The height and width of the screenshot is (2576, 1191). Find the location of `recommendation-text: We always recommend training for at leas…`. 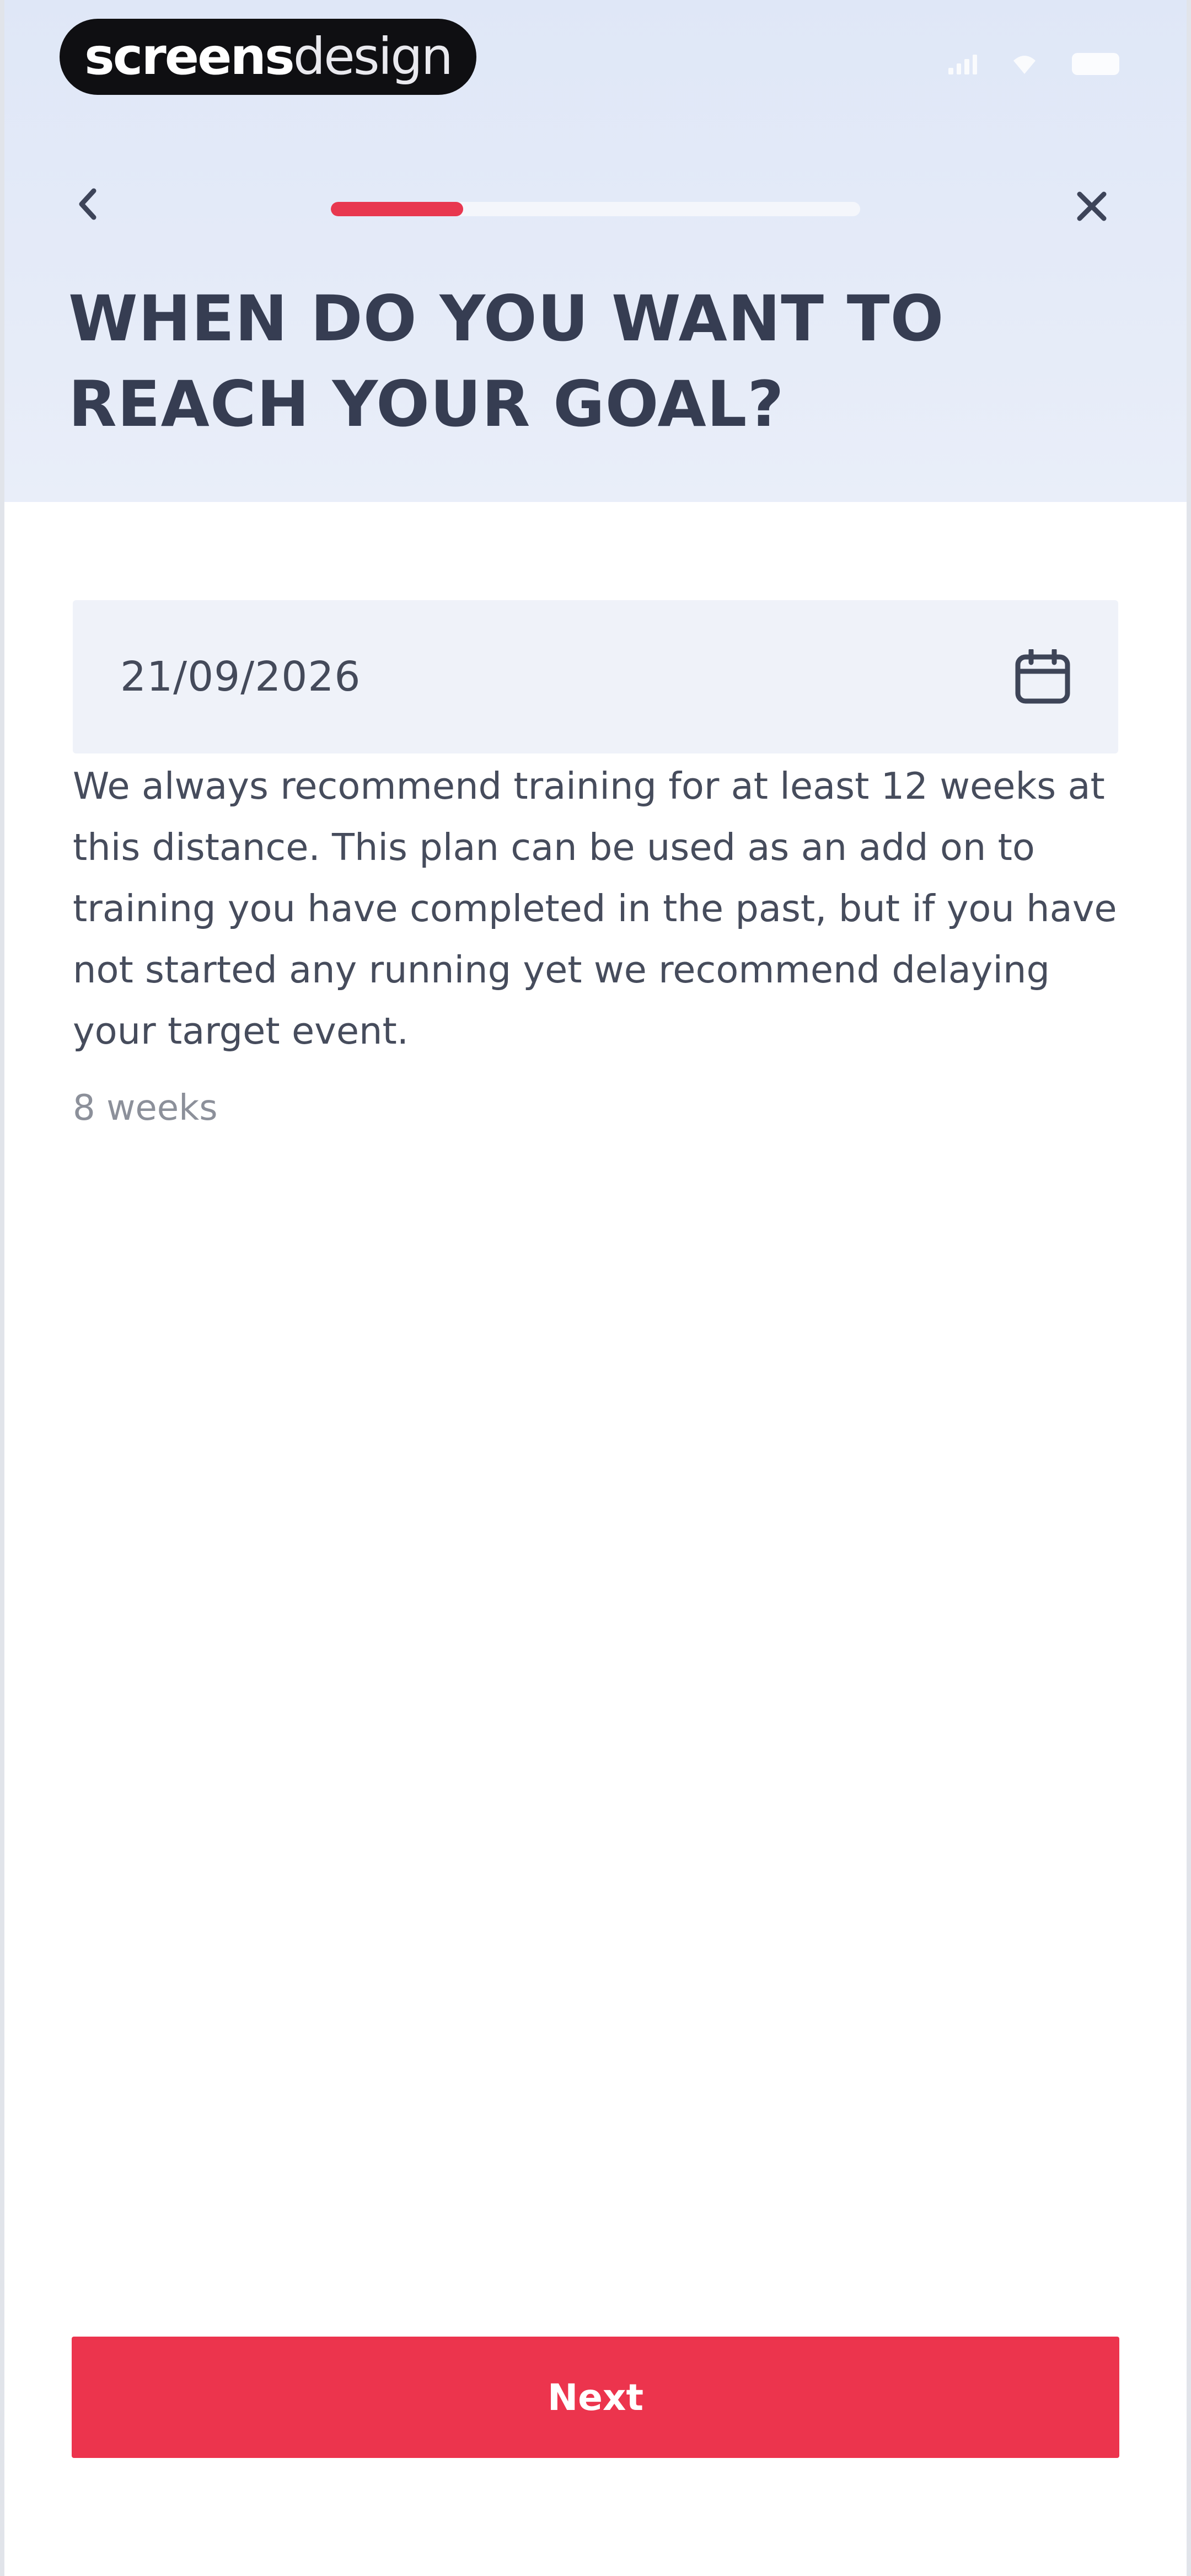

recommendation-text: We always recommend training for at leas… is located at coordinates (595, 908).